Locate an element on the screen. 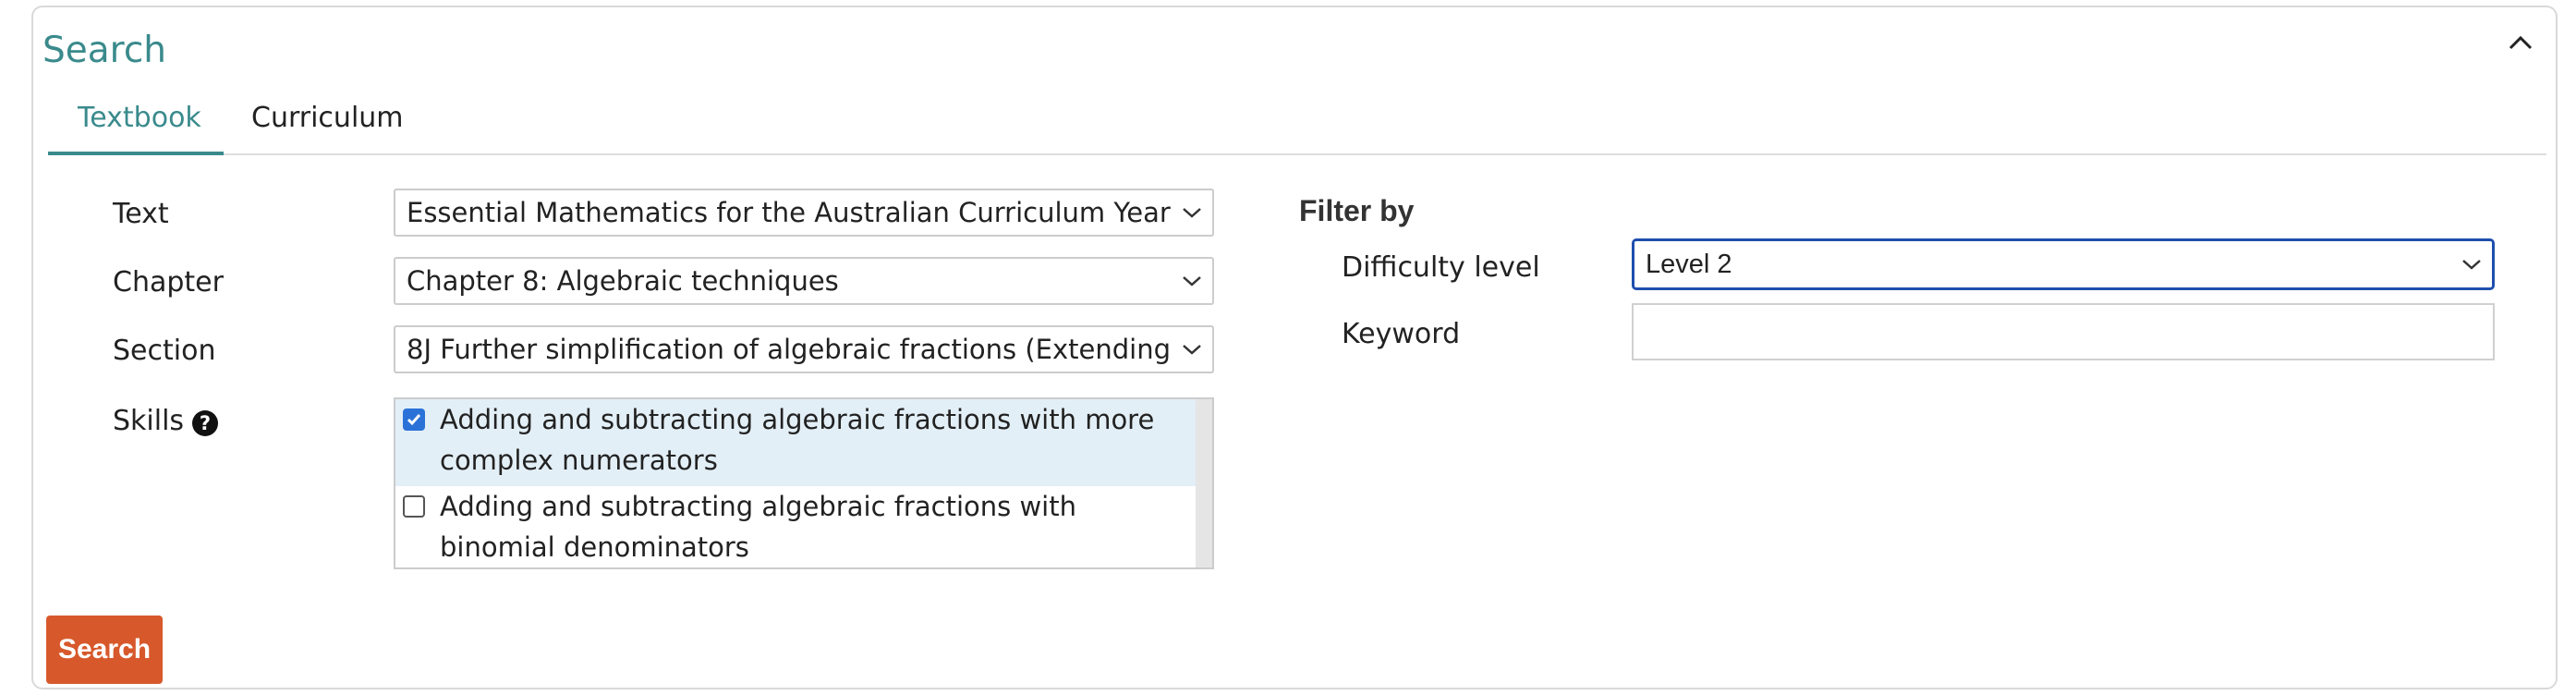 The width and height of the screenshot is (2576, 695). tabs-divider is located at coordinates (1297, 154).